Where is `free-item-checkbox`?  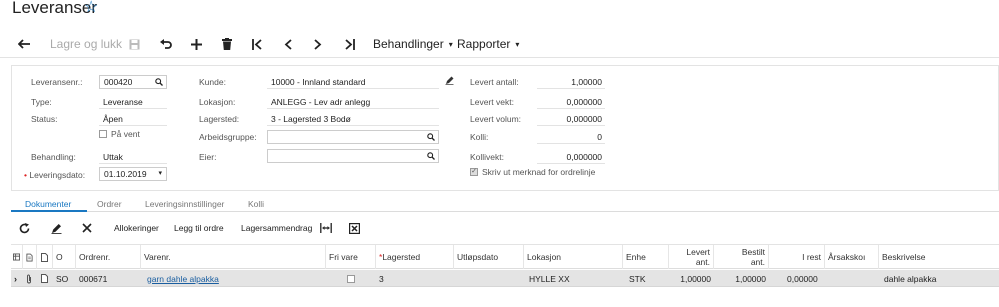
free-item-checkbox is located at coordinates (351, 278).